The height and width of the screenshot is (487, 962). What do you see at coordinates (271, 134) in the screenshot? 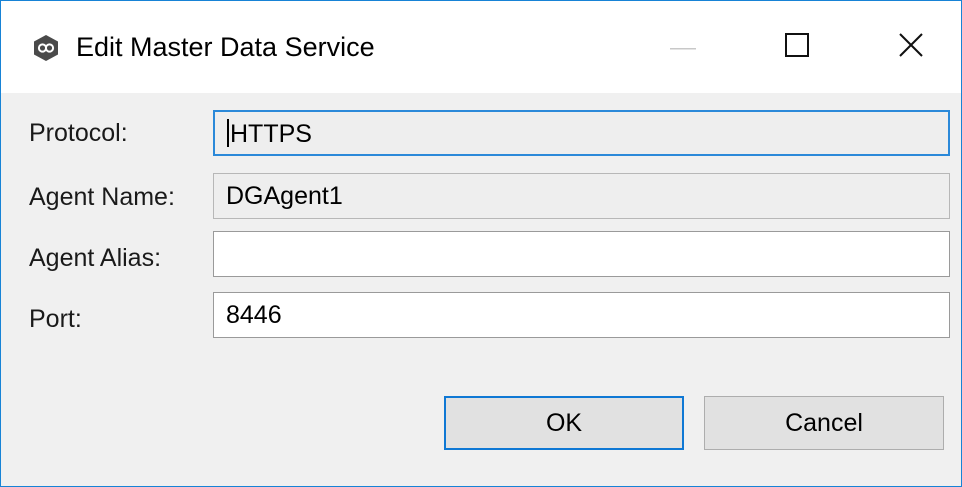
I see `protocol-value: HTTPS` at bounding box center [271, 134].